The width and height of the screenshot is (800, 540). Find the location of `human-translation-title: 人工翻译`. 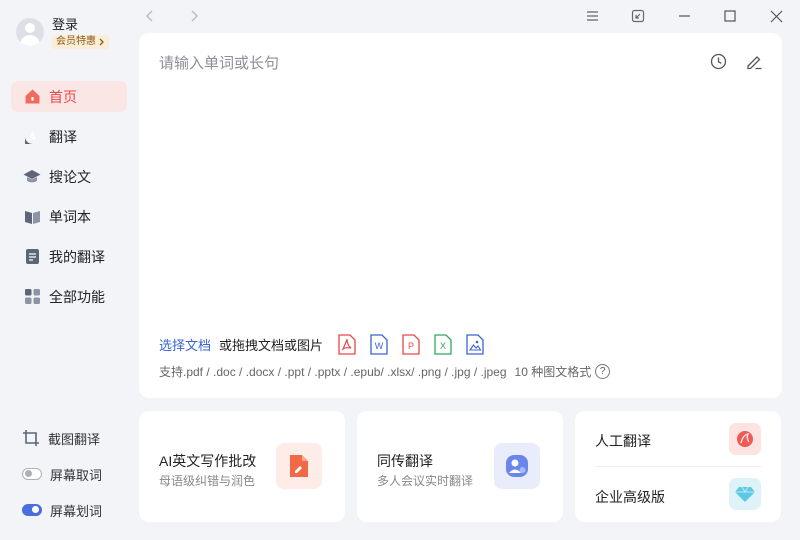

human-translation-title: 人工翻译 is located at coordinates (623, 441).